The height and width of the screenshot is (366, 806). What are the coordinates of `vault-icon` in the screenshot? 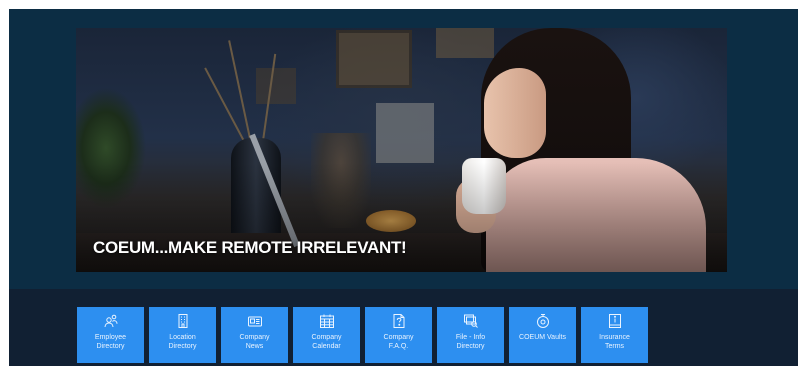 It's located at (543, 321).